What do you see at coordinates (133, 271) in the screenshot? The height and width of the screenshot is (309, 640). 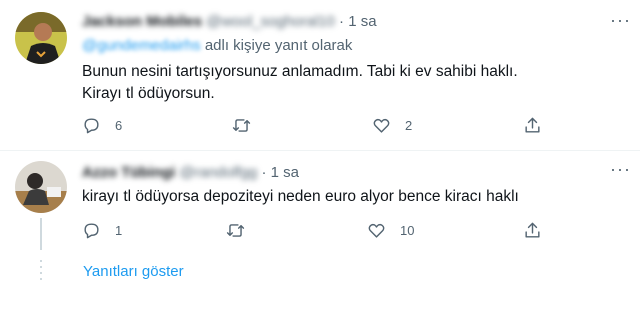 I see `show-replies-link: Yanıtları göster` at bounding box center [133, 271].